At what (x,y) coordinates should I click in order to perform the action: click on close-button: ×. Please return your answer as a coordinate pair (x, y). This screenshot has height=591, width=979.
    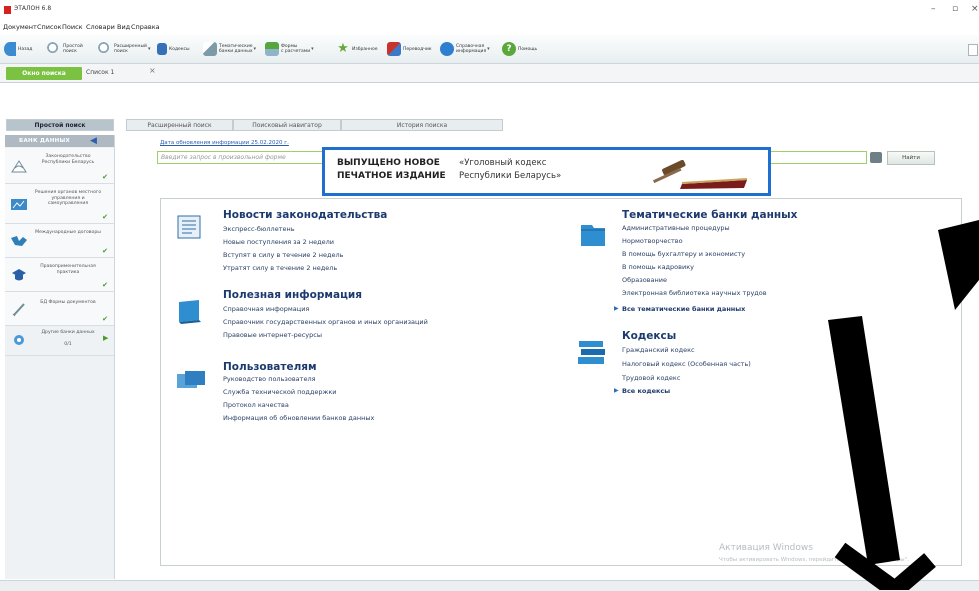
    Looking at the image, I should click on (975, 9).